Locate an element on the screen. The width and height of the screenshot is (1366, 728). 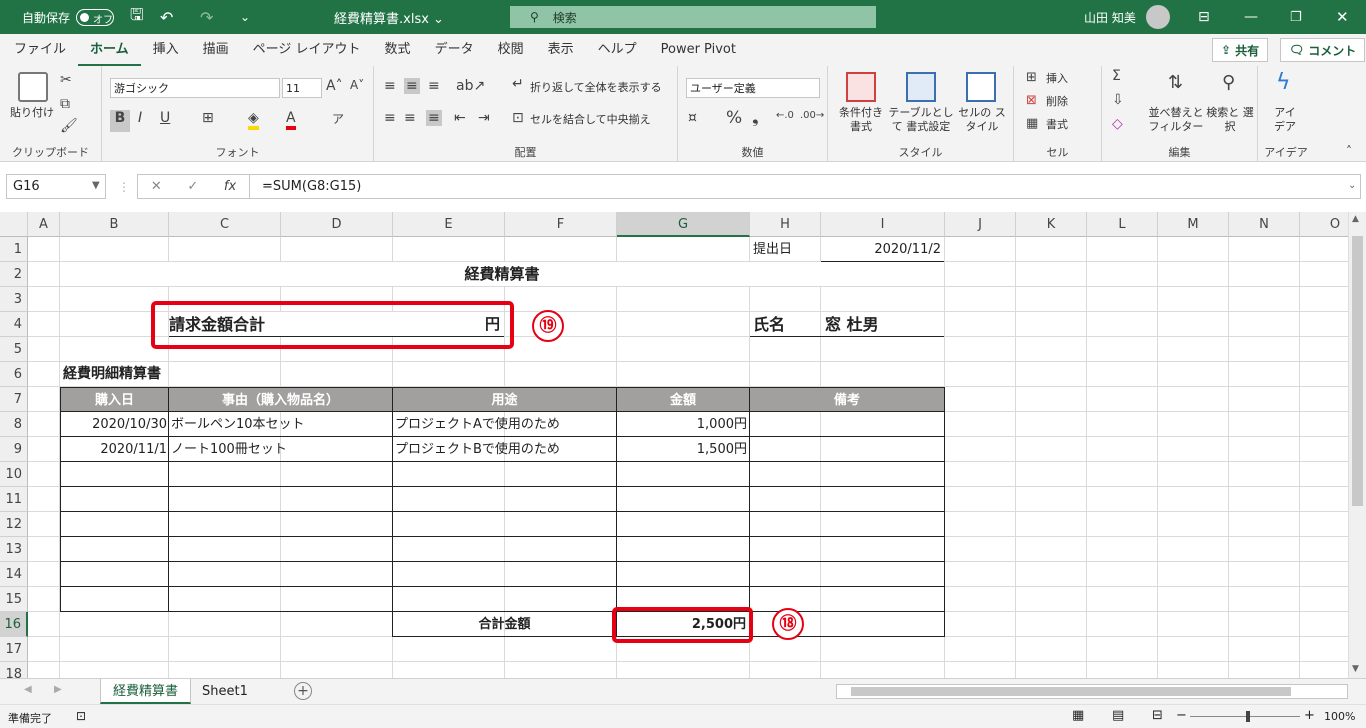
prev-sheet-icon: ◀ is located at coordinates (28, 689).